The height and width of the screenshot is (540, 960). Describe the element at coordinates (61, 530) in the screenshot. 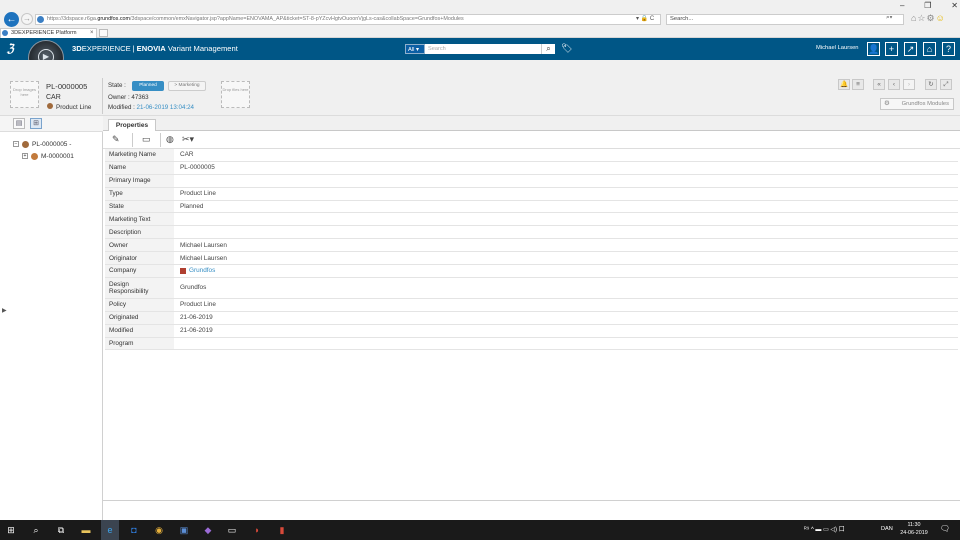

I see `task-view-icon: ⧉` at that location.